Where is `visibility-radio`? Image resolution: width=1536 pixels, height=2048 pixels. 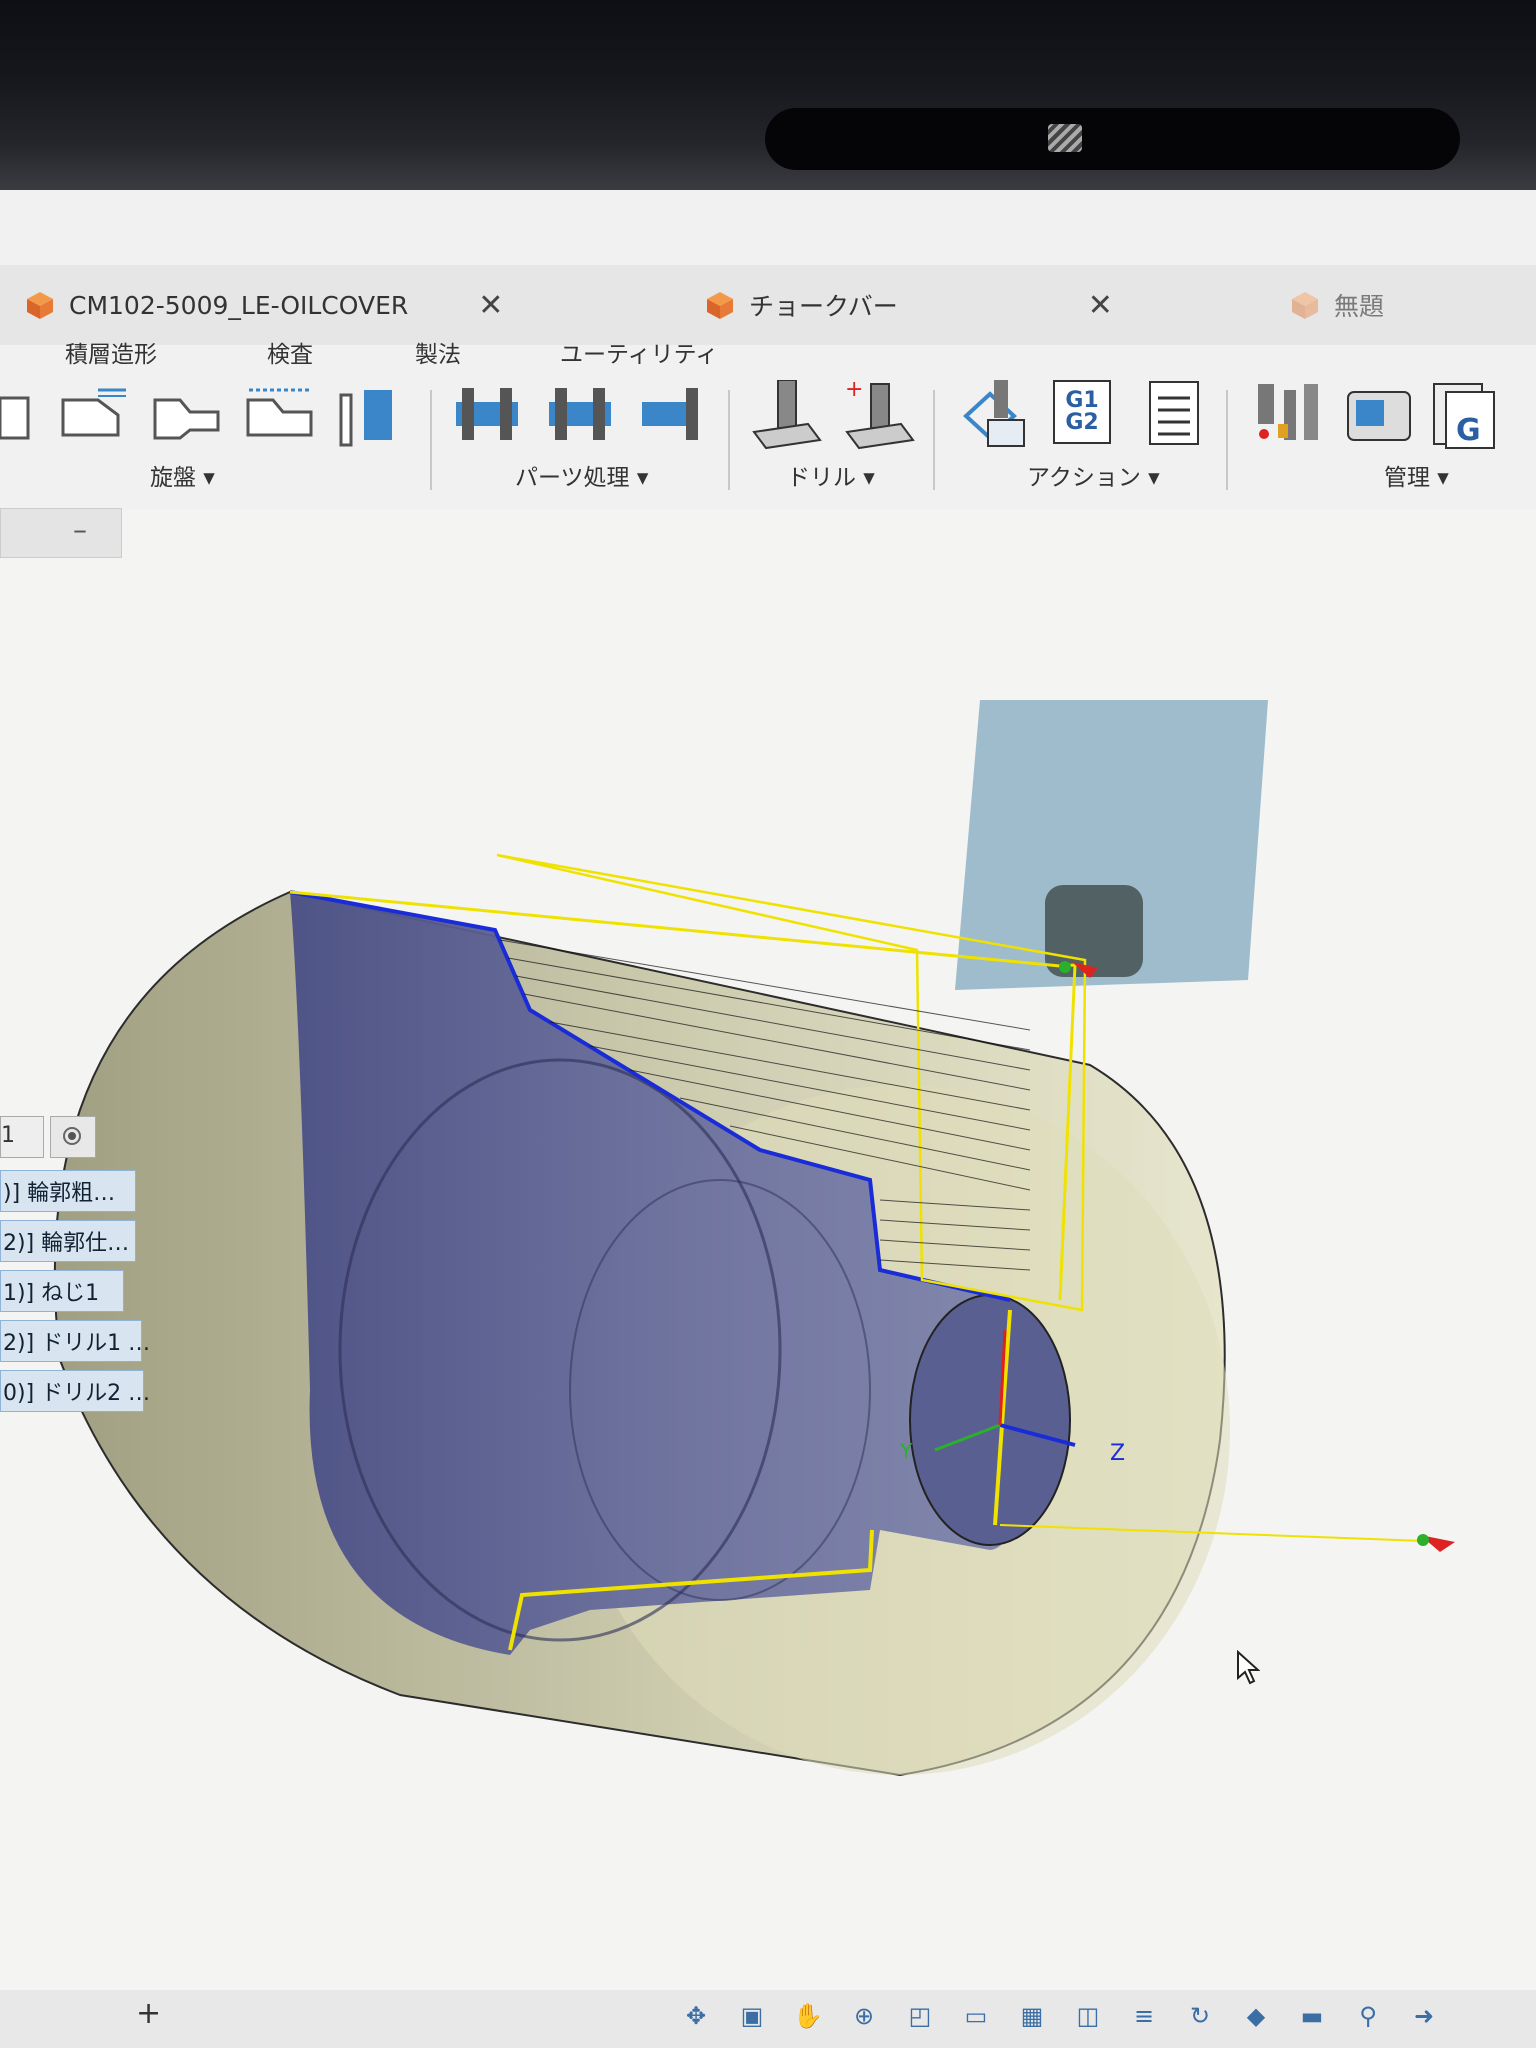
visibility-radio is located at coordinates (73, 1137).